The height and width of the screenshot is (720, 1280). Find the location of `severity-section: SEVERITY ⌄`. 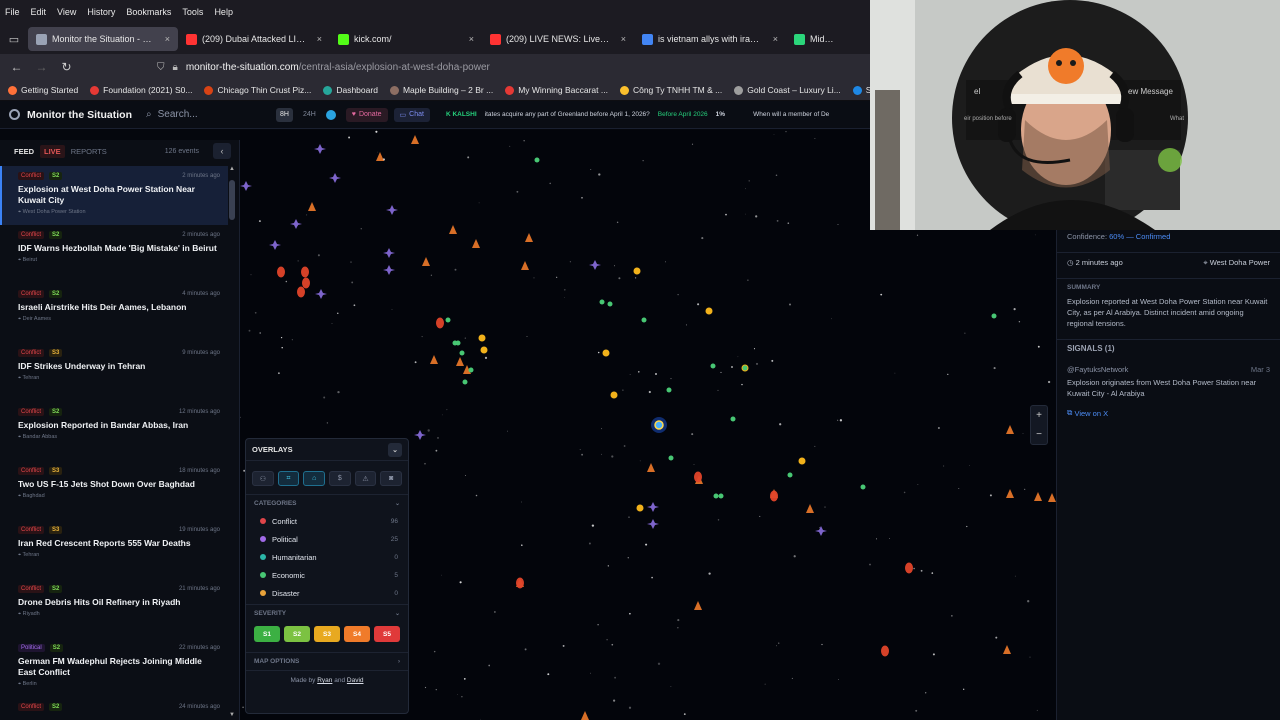

severity-section: SEVERITY ⌄ is located at coordinates (327, 613).